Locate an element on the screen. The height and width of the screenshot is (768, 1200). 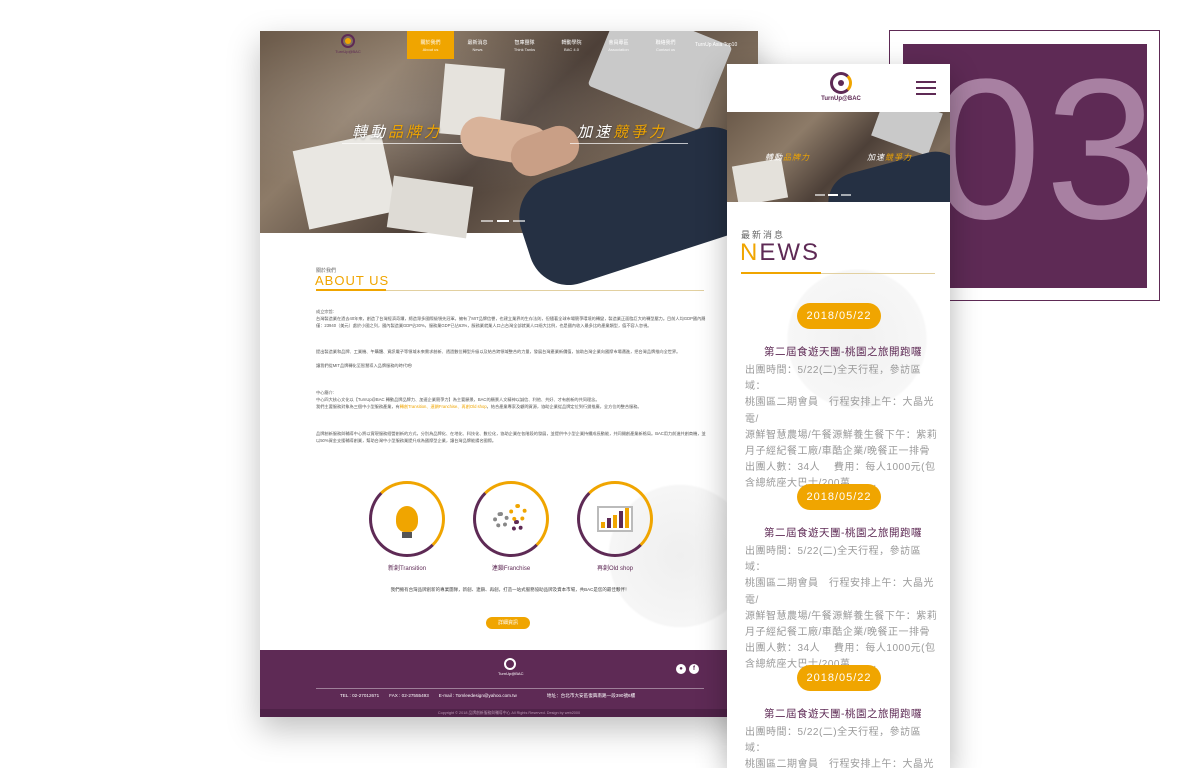
more-info-button: 詳細資訊 is located at coordinates (508, 623).